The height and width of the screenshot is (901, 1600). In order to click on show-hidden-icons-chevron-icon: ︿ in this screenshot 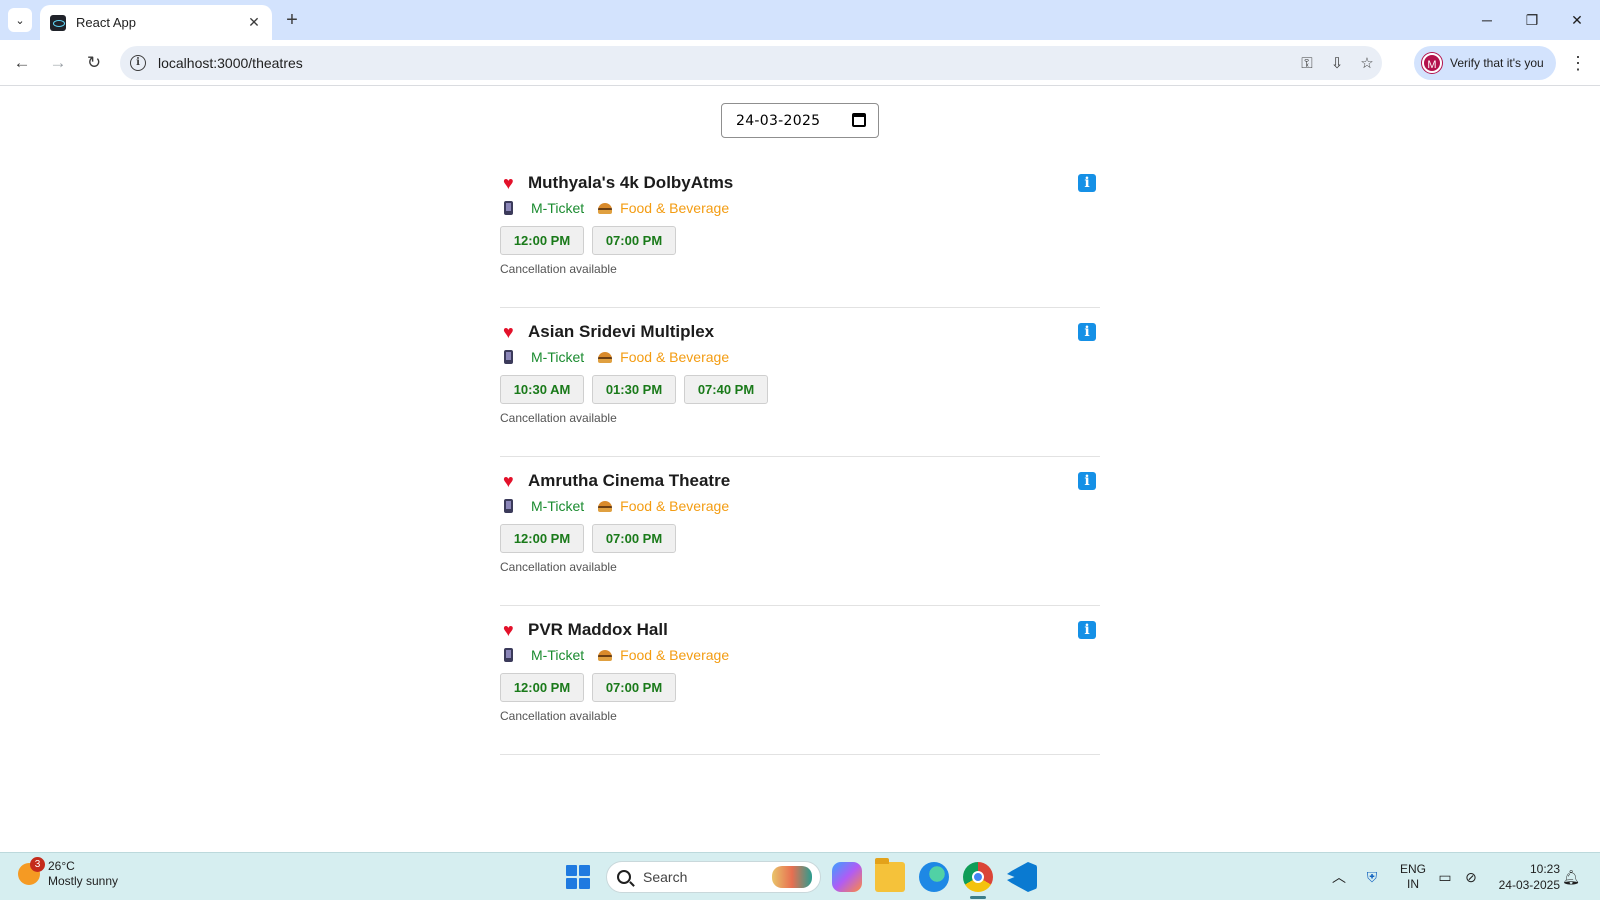, I will do `click(1339, 877)`.